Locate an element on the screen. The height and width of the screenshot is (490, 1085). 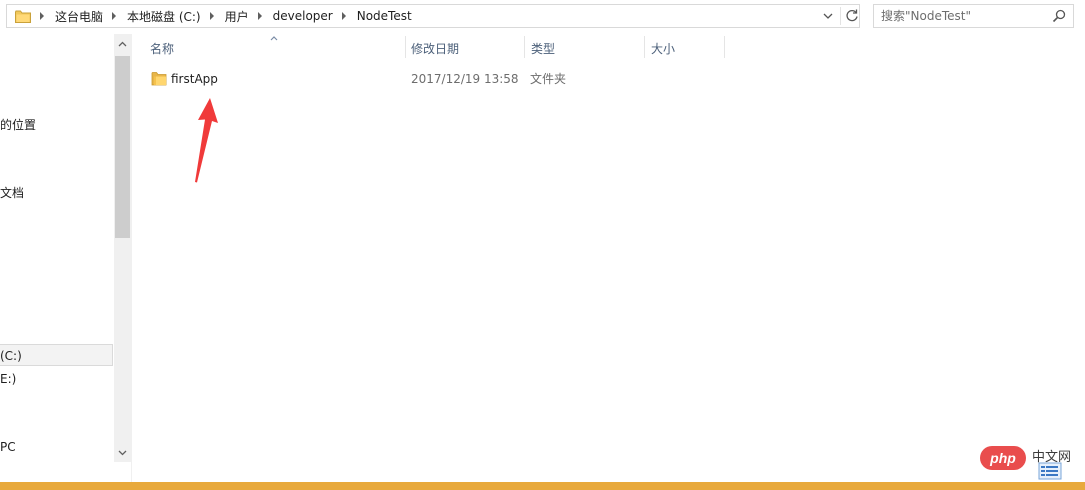
navigation-pane: 的位置 文档 (C:) E:) PC is located at coordinates (66, 258).